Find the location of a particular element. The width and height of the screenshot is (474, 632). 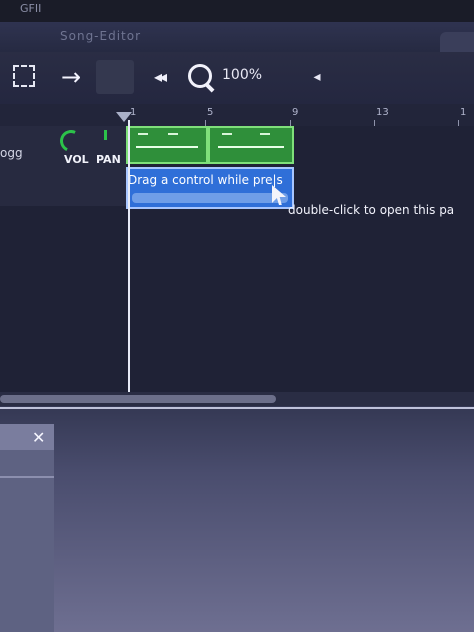

toolbar-inactive-button is located at coordinates (115, 77).